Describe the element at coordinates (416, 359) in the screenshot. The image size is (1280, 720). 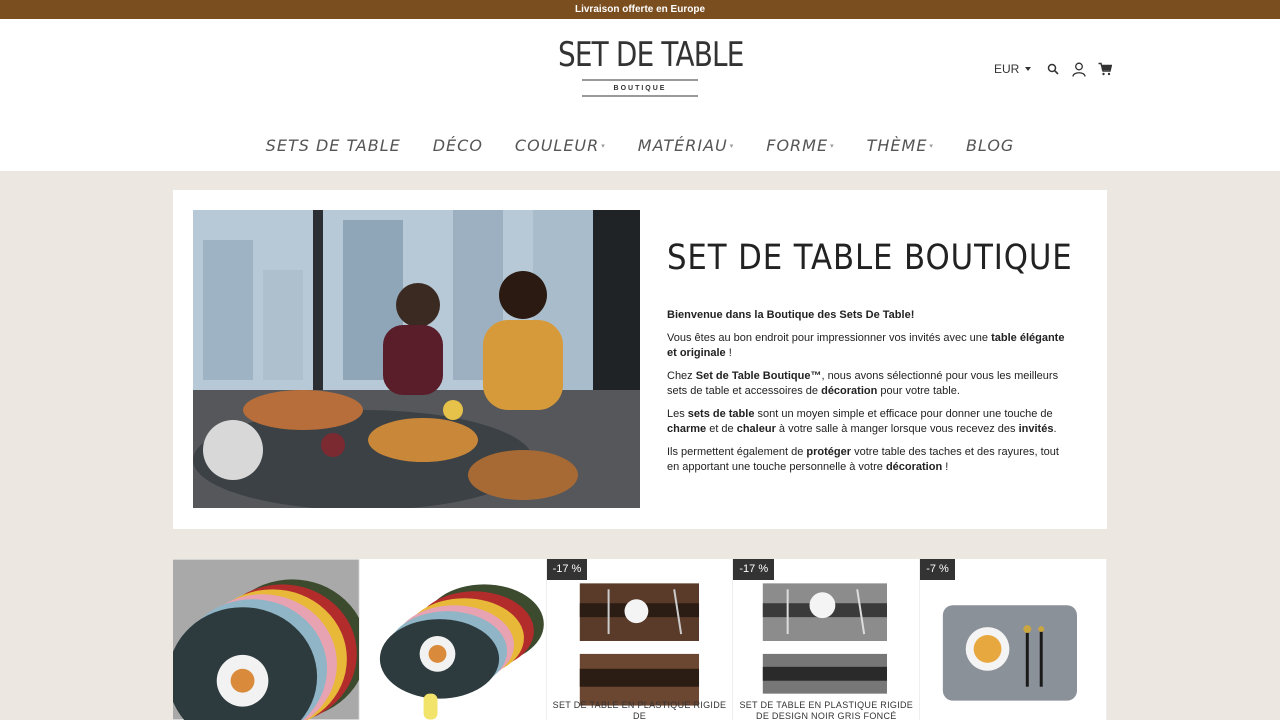
I see `hero-image` at that location.